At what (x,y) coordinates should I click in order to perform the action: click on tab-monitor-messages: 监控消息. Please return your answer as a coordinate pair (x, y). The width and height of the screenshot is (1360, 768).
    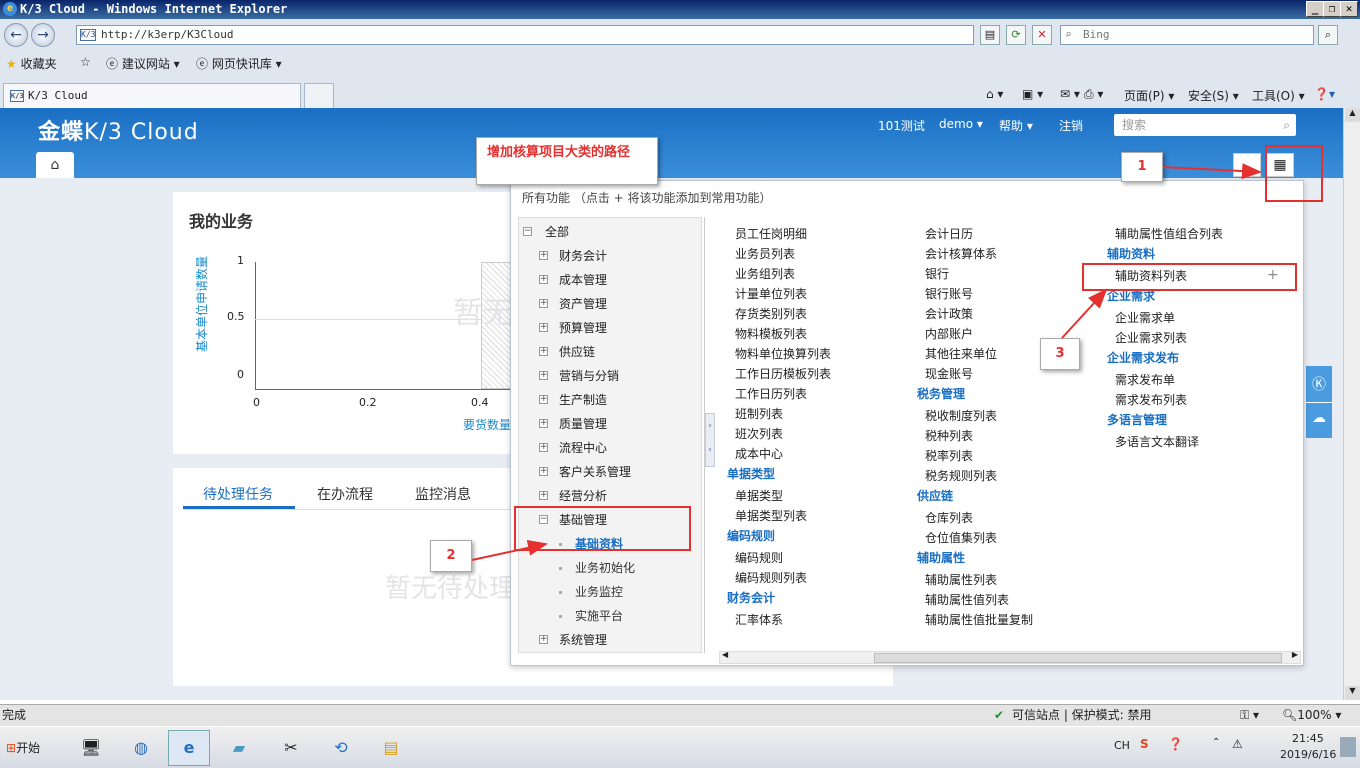
    Looking at the image, I should click on (443, 494).